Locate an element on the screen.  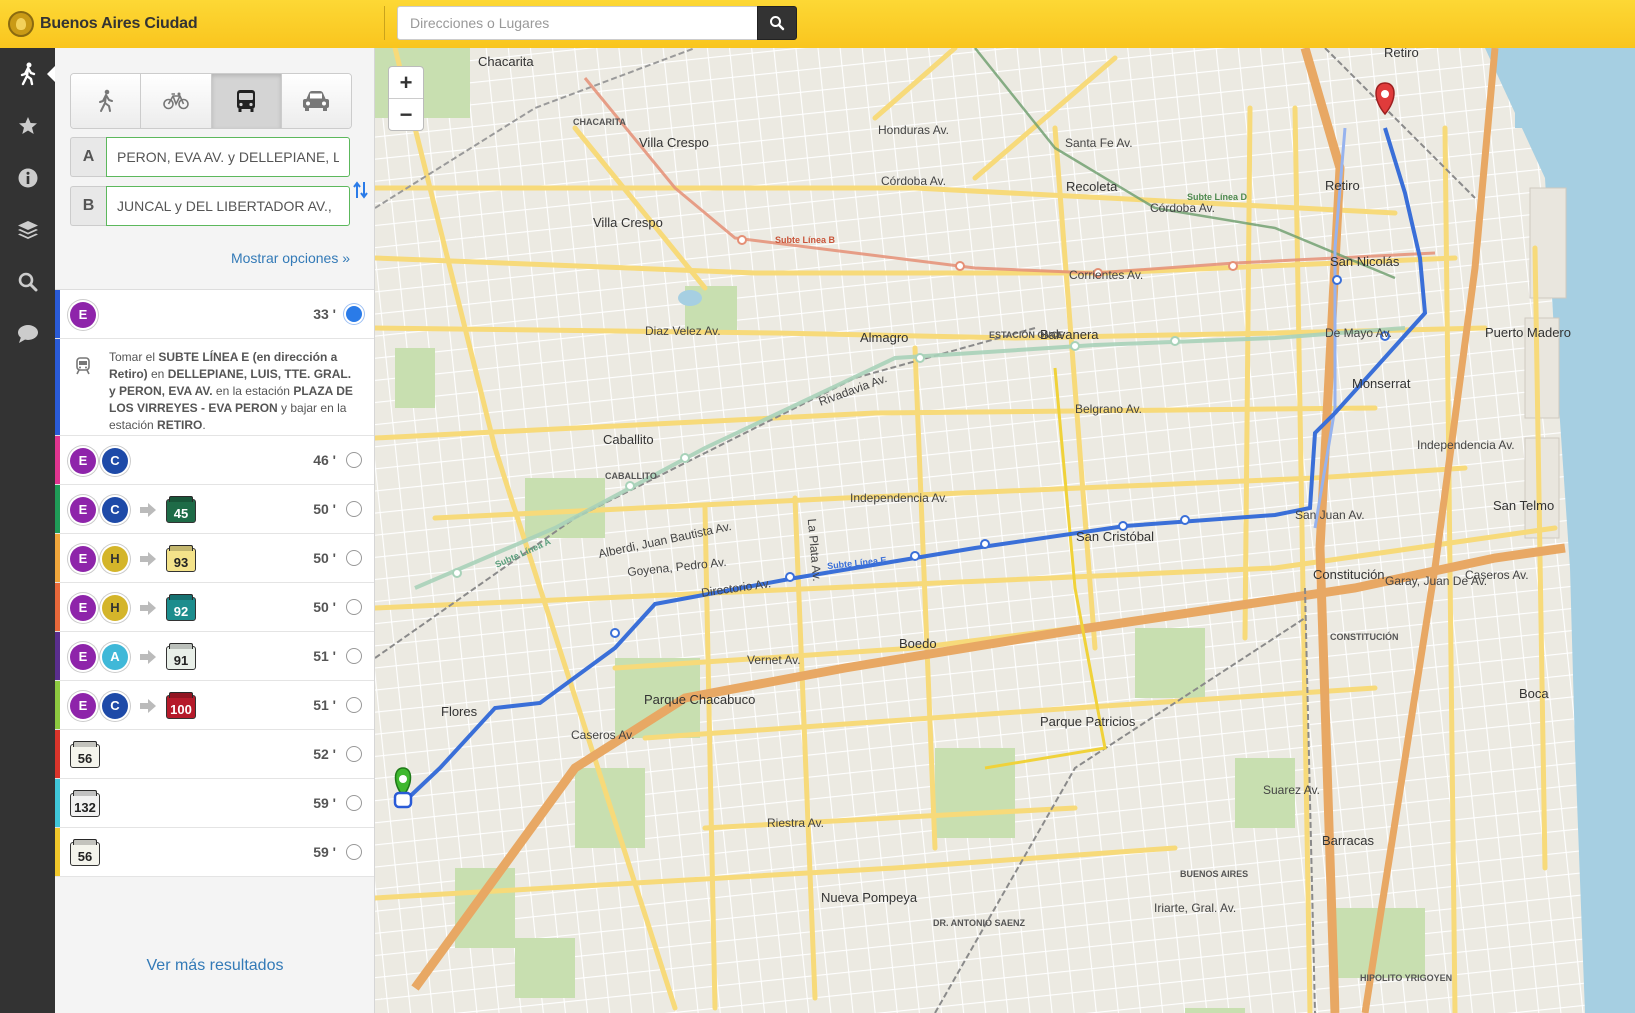
map-label-caballito-station: CABALLITO is located at coordinates (631, 476).